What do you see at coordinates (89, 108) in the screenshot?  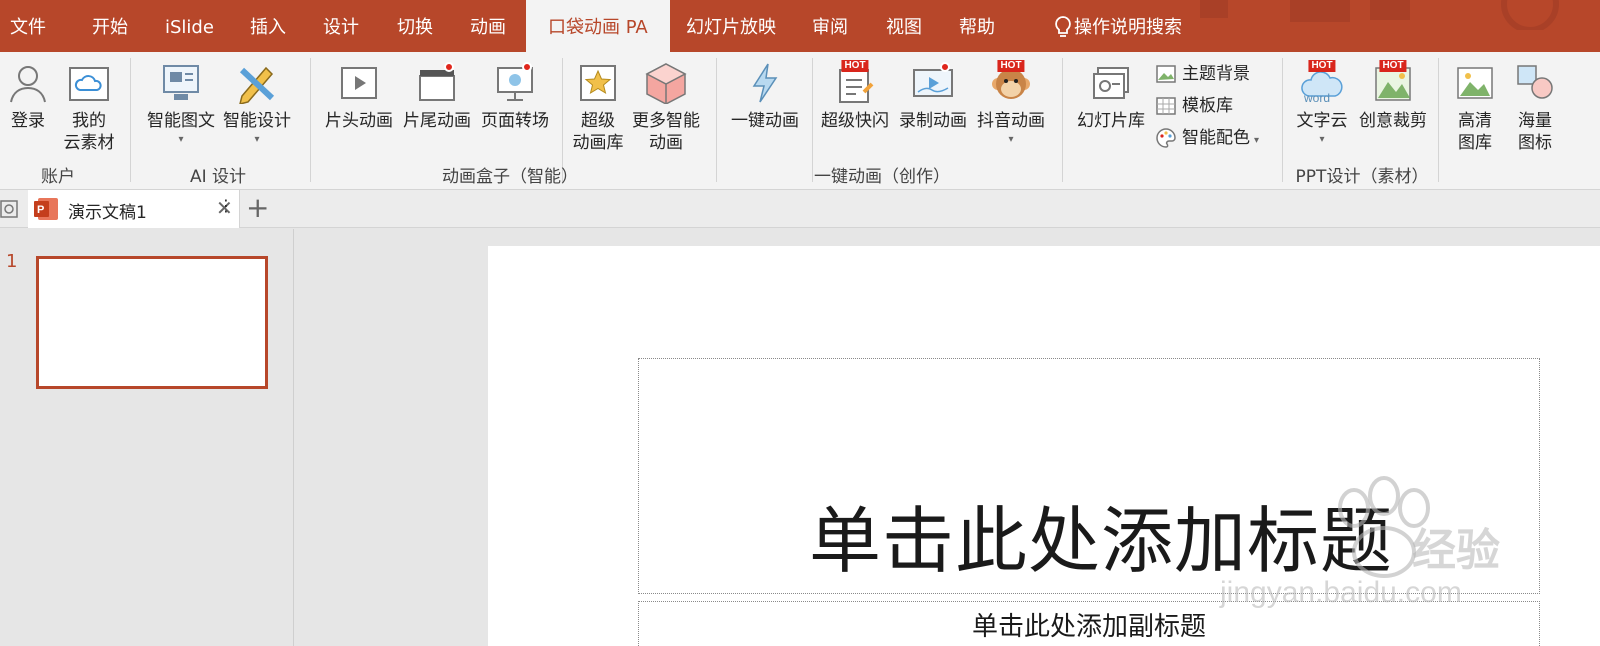 I see `my-cloud-assets-button: 我的 云素材` at bounding box center [89, 108].